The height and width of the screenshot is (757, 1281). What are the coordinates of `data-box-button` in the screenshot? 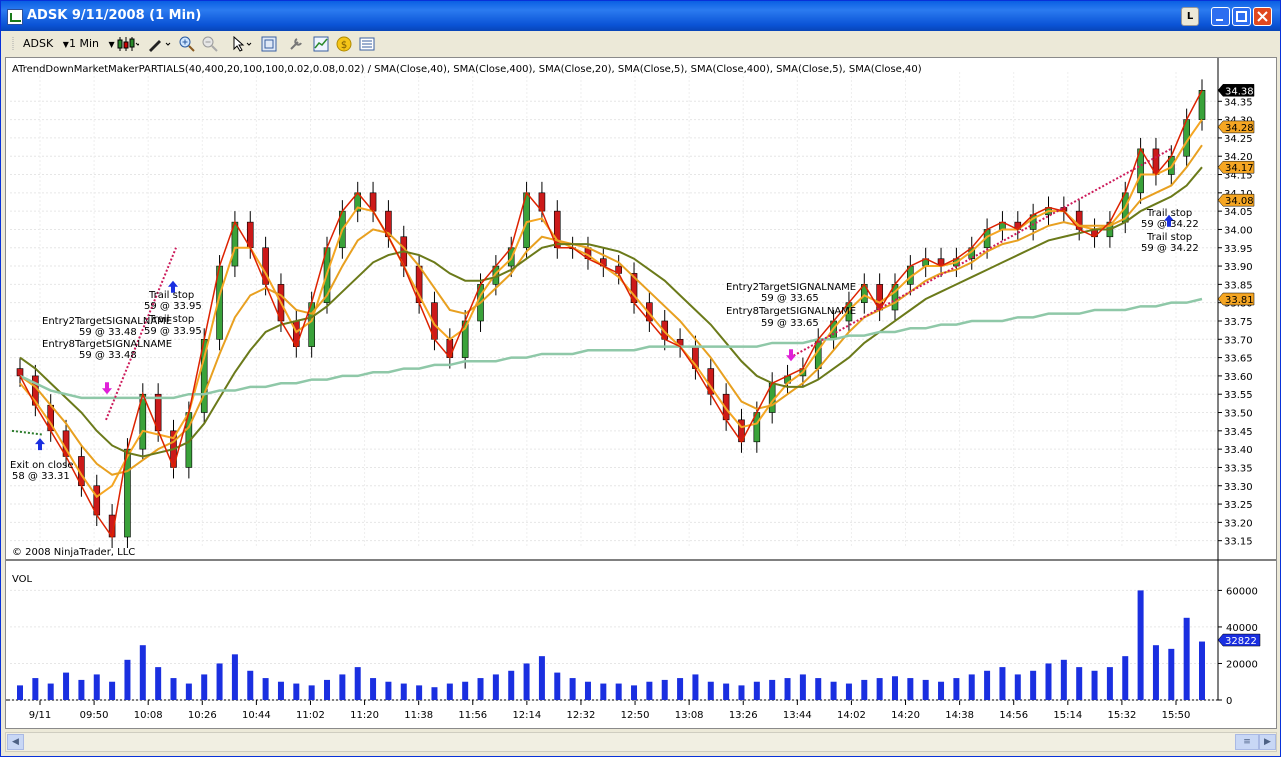 It's located at (269, 44).